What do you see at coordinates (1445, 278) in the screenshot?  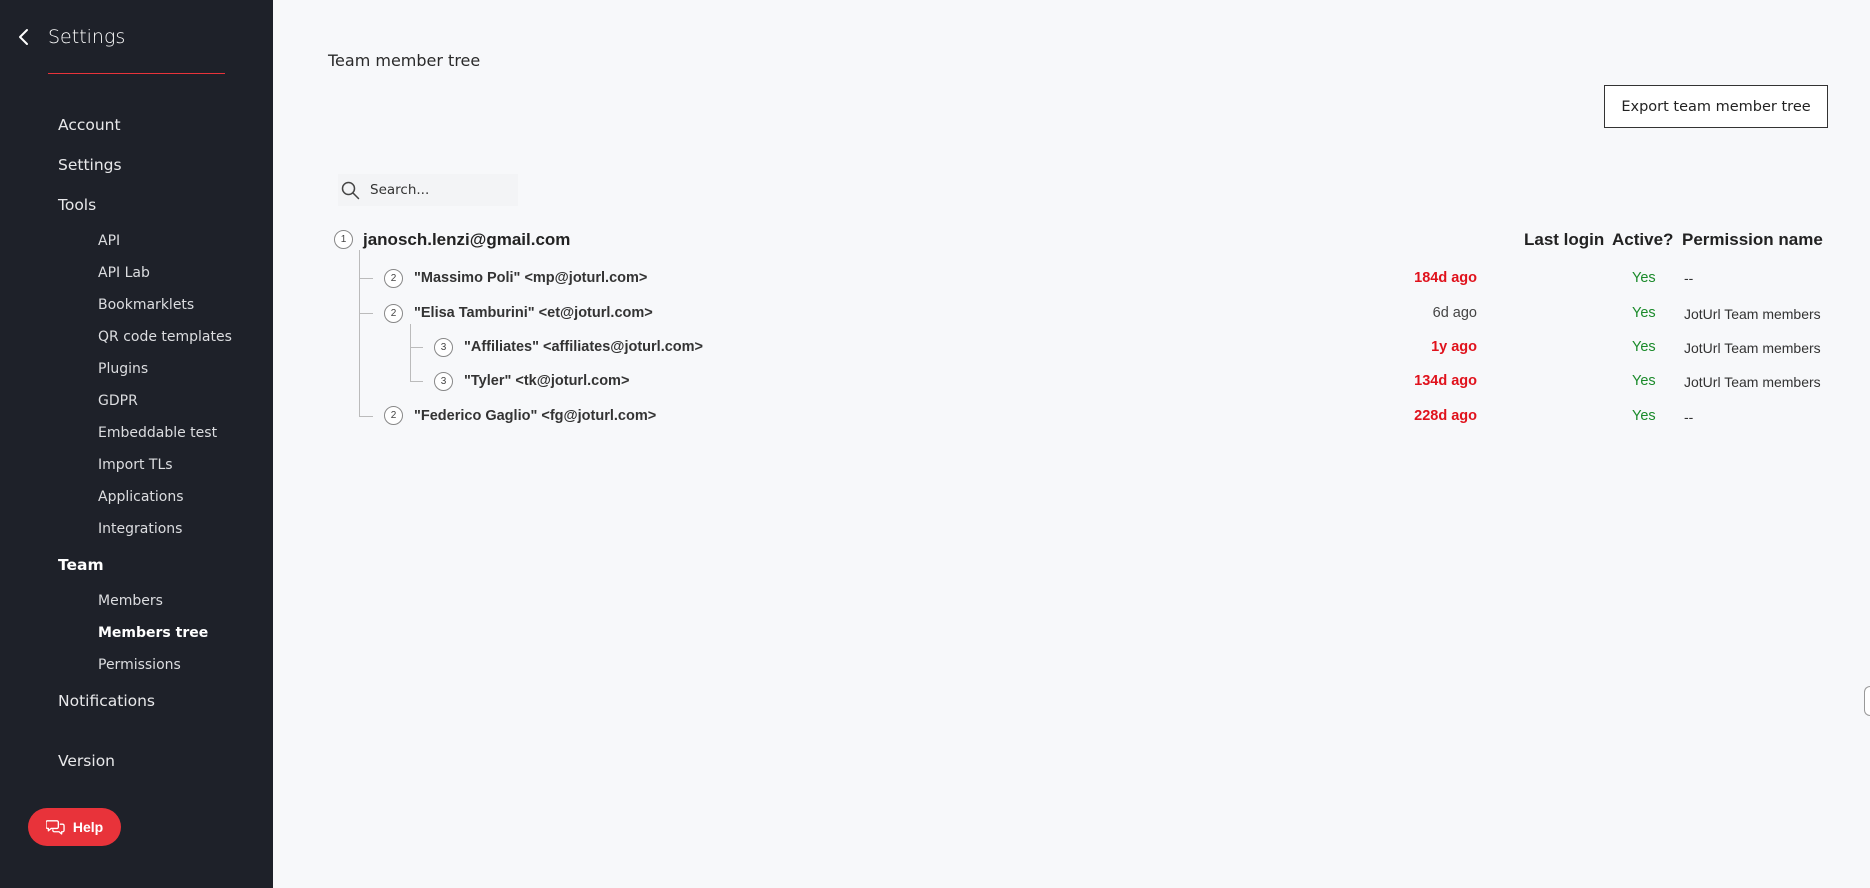 I see `last-login-value: 184d ago` at bounding box center [1445, 278].